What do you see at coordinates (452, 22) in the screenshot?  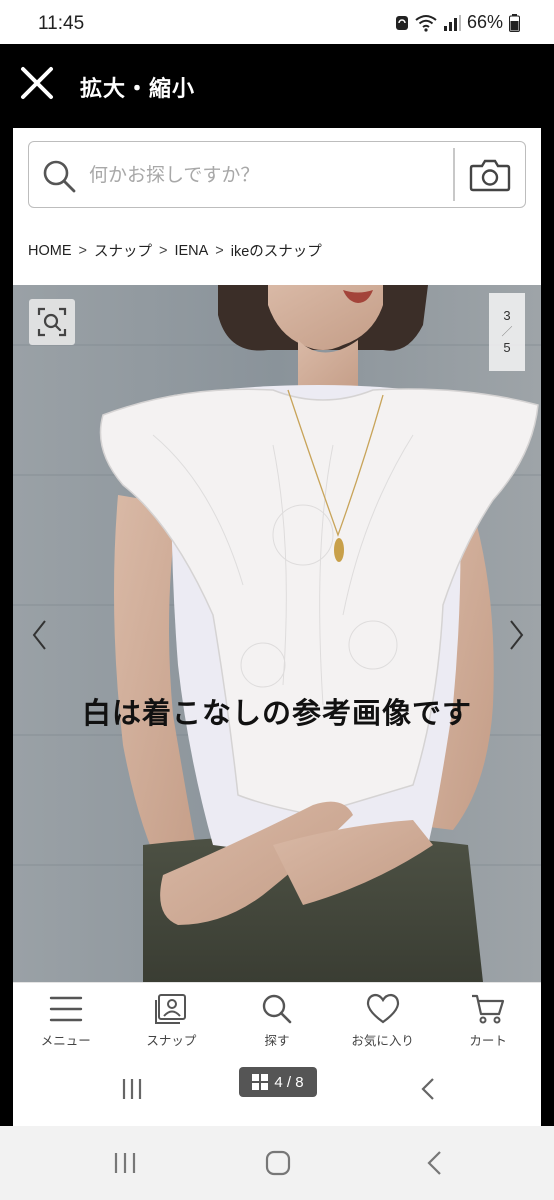 I see `signal-icon` at bounding box center [452, 22].